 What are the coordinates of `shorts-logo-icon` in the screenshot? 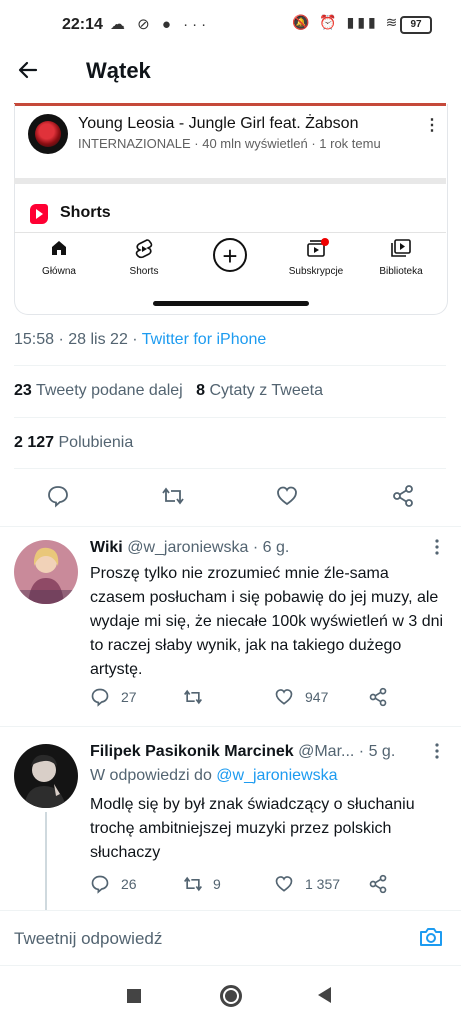 It's located at (39, 214).